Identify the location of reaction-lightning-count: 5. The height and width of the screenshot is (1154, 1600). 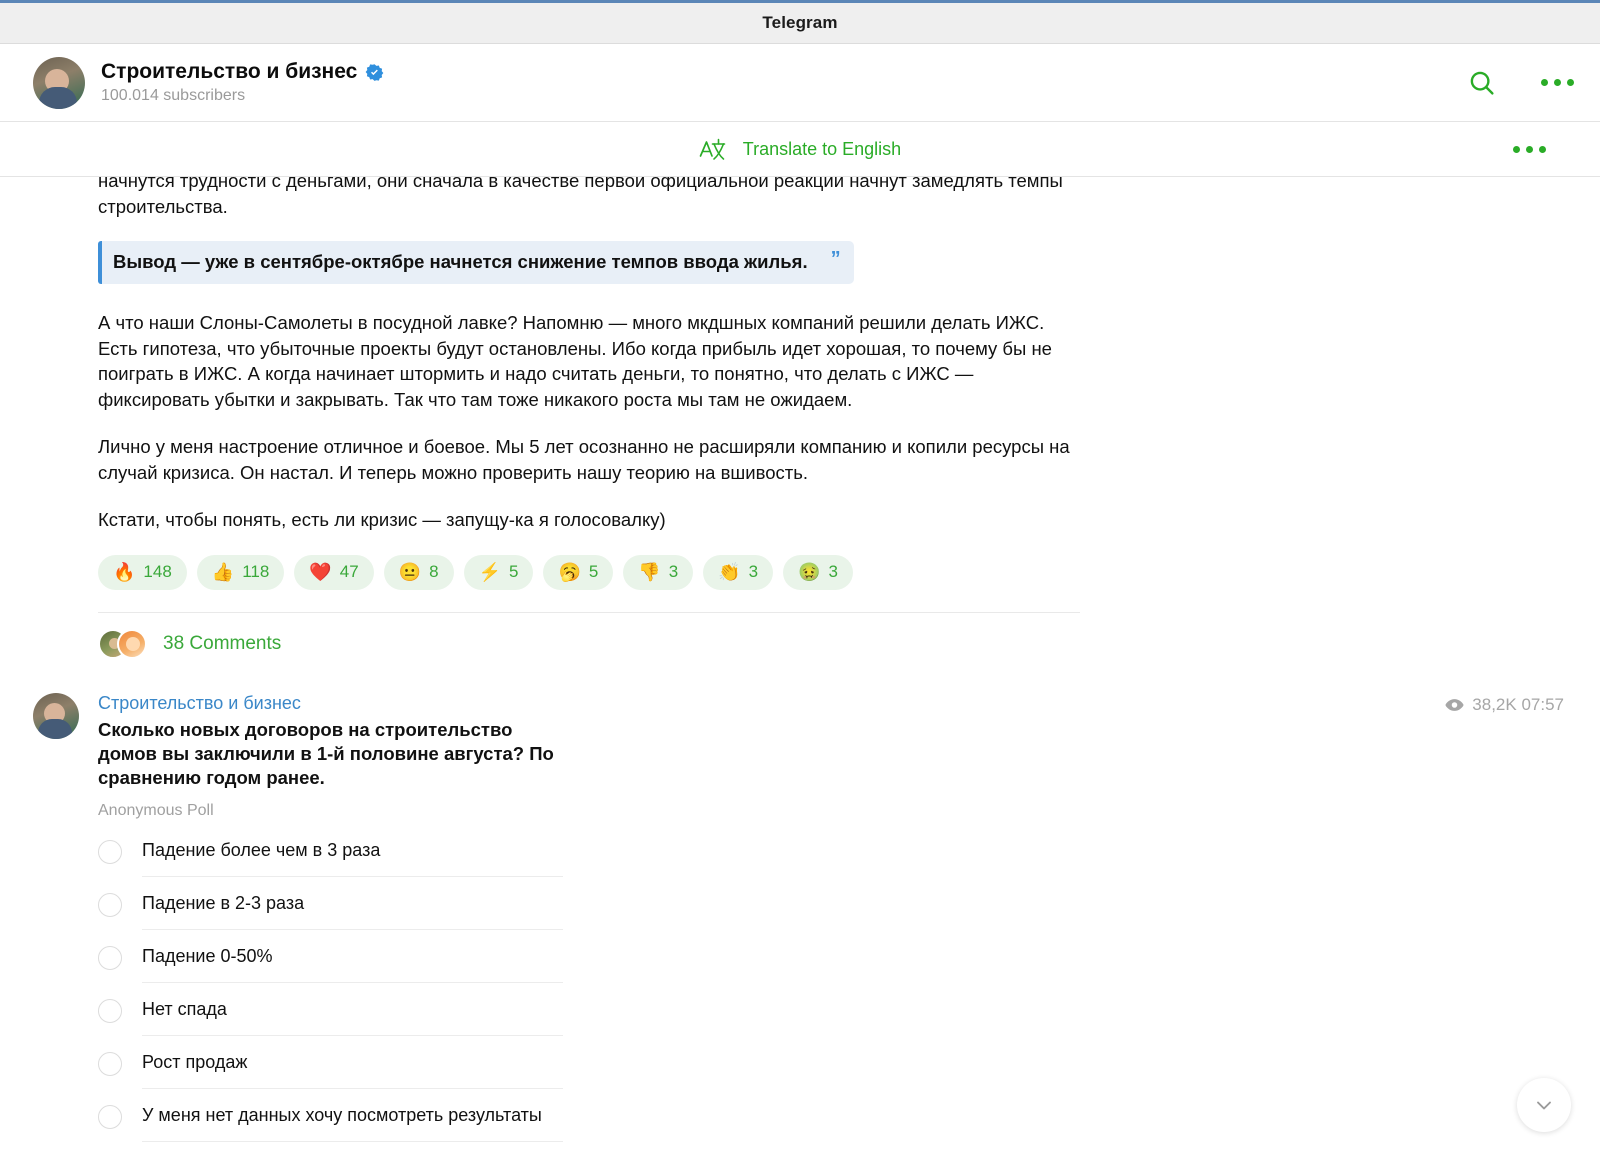
(513, 571).